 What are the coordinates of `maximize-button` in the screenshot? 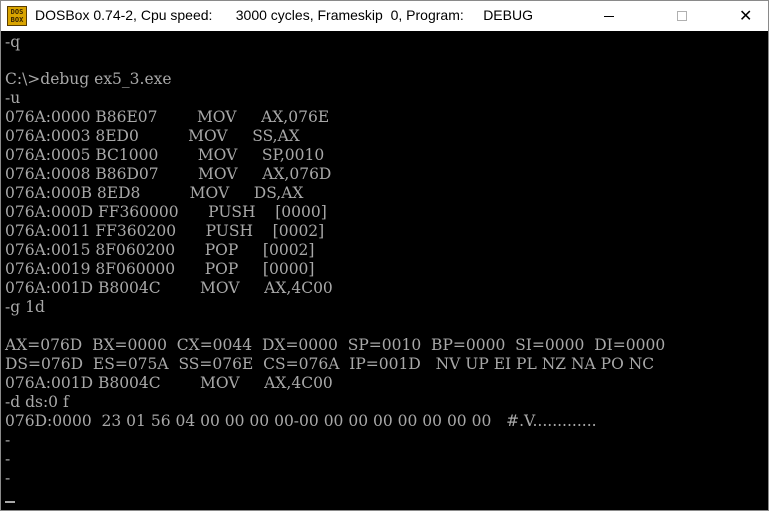 It's located at (682, 16).